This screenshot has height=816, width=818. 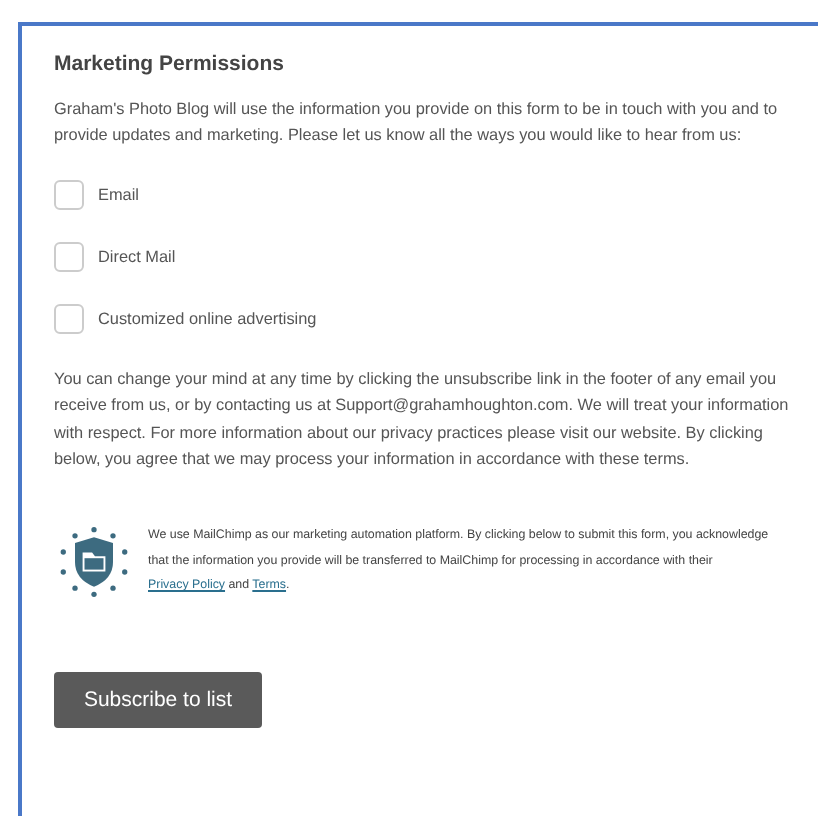 I want to click on checkbox-label: Email, so click(x=118, y=195).